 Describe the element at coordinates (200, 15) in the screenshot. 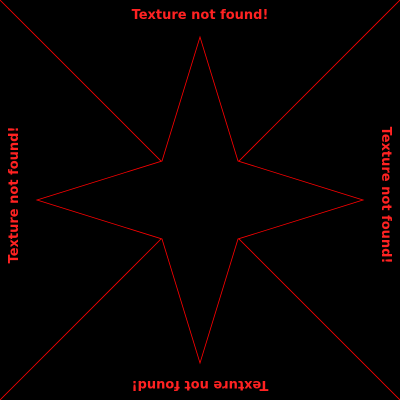

I see `texture-not-found-top: Texture not found!` at that location.